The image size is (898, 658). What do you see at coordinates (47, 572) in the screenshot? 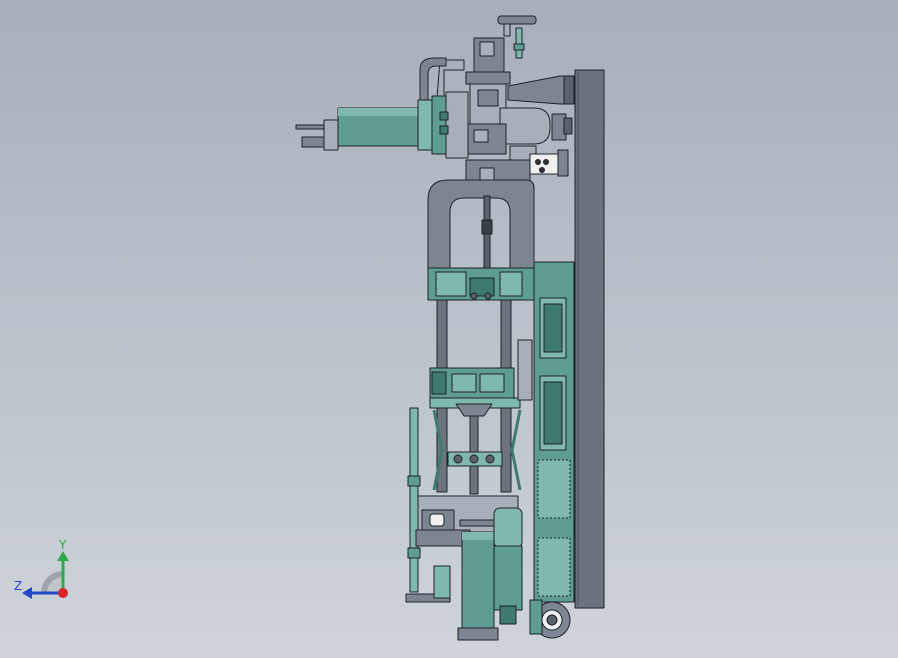
I see `orientation-triad: Y Z` at bounding box center [47, 572].